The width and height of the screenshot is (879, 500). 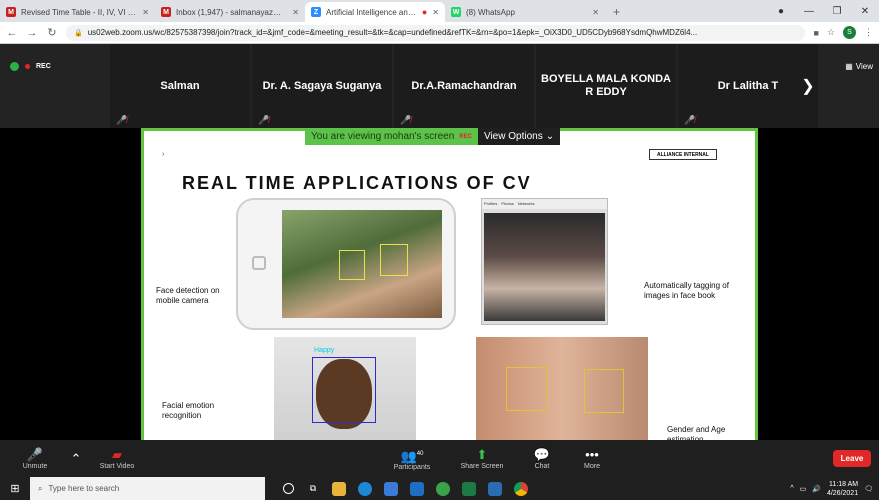 I want to click on browser-tab: M Inbox (1,947) - salmanayaz@gm ✕, so click(x=230, y=12).